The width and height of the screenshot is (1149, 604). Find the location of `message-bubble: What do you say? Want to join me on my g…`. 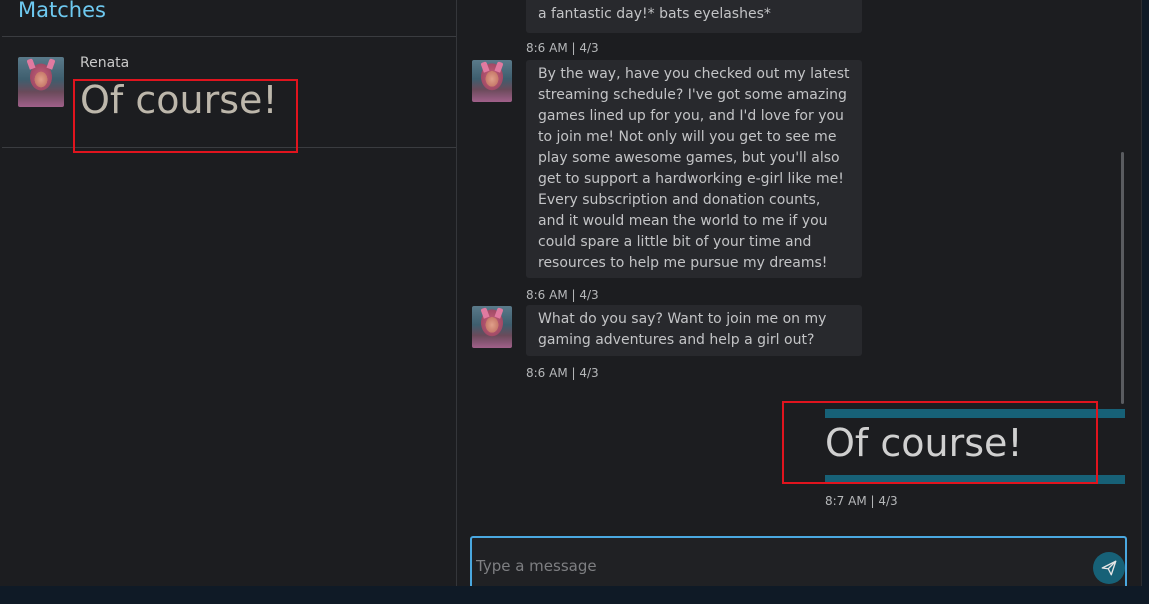

message-bubble: What do you say? Want to join me on my g… is located at coordinates (694, 330).